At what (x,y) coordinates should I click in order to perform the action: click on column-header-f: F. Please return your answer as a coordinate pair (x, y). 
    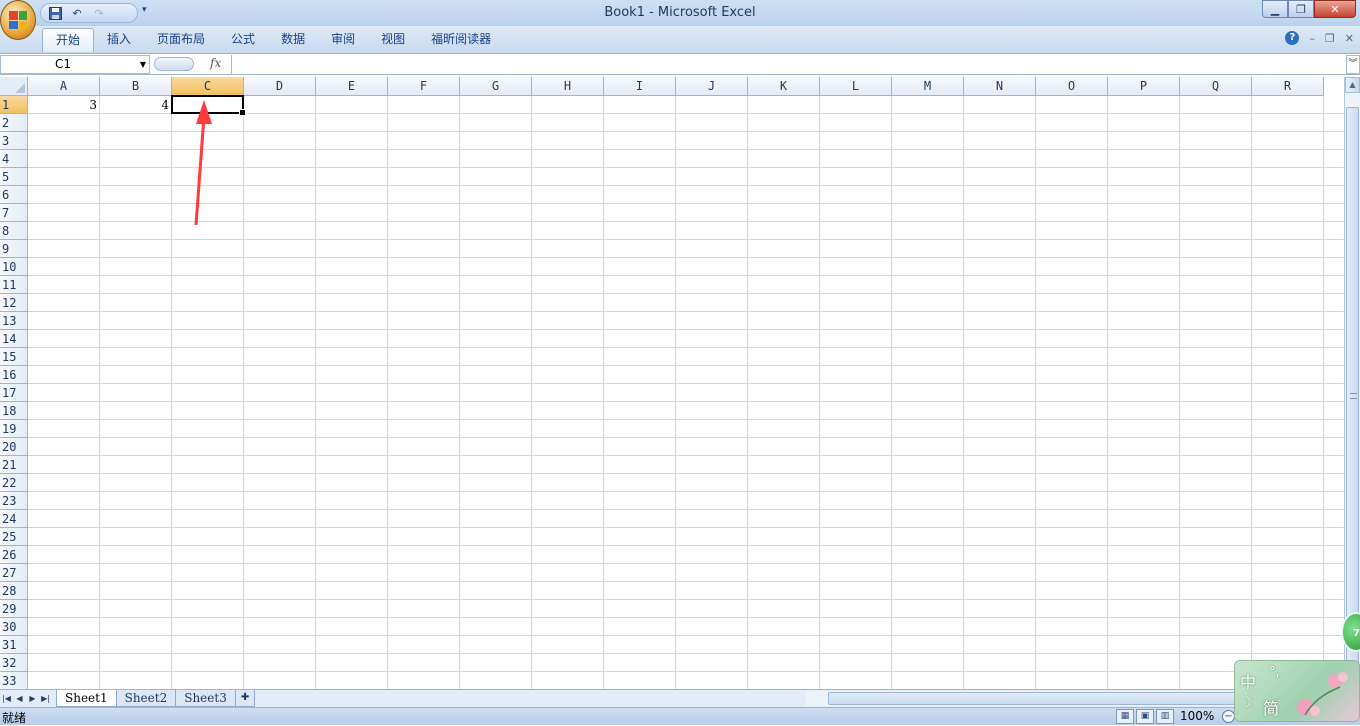
    Looking at the image, I should click on (424, 86).